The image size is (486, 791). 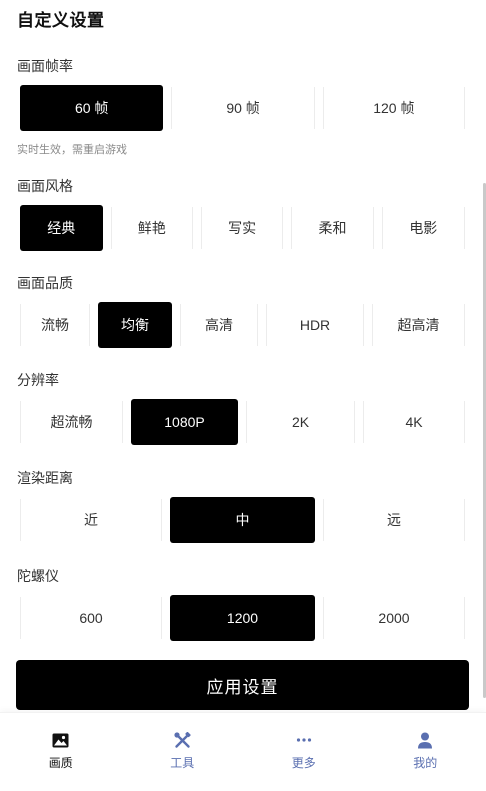 I want to click on tab-more: 更多, so click(x=304, y=752).